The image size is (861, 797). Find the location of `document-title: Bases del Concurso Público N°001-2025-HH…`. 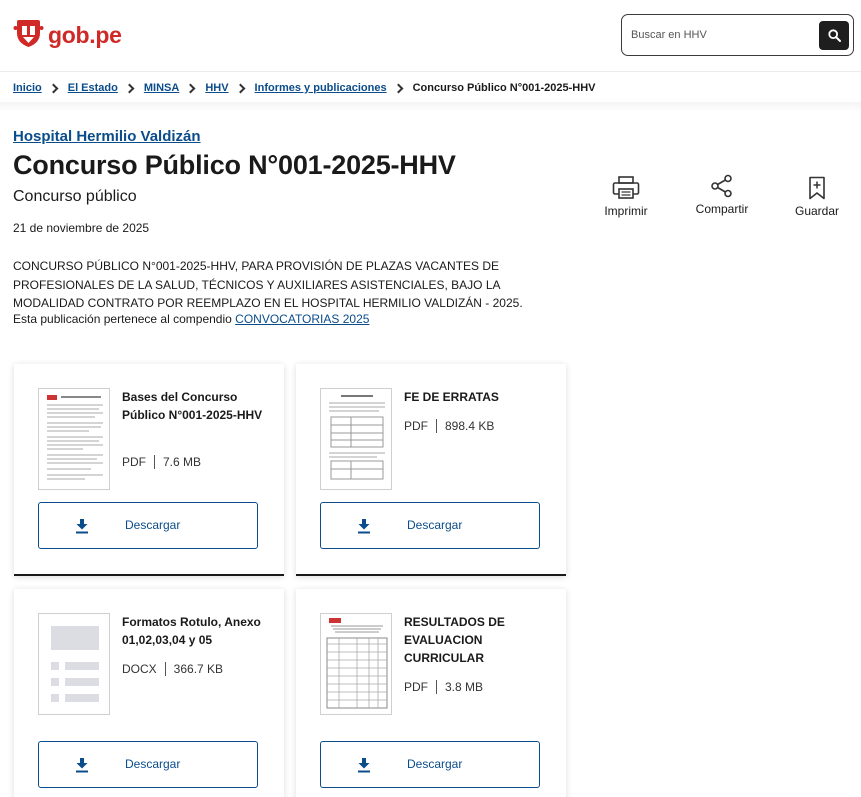

document-title: Bases del Concurso Público N°001-2025-HH… is located at coordinates (192, 406).